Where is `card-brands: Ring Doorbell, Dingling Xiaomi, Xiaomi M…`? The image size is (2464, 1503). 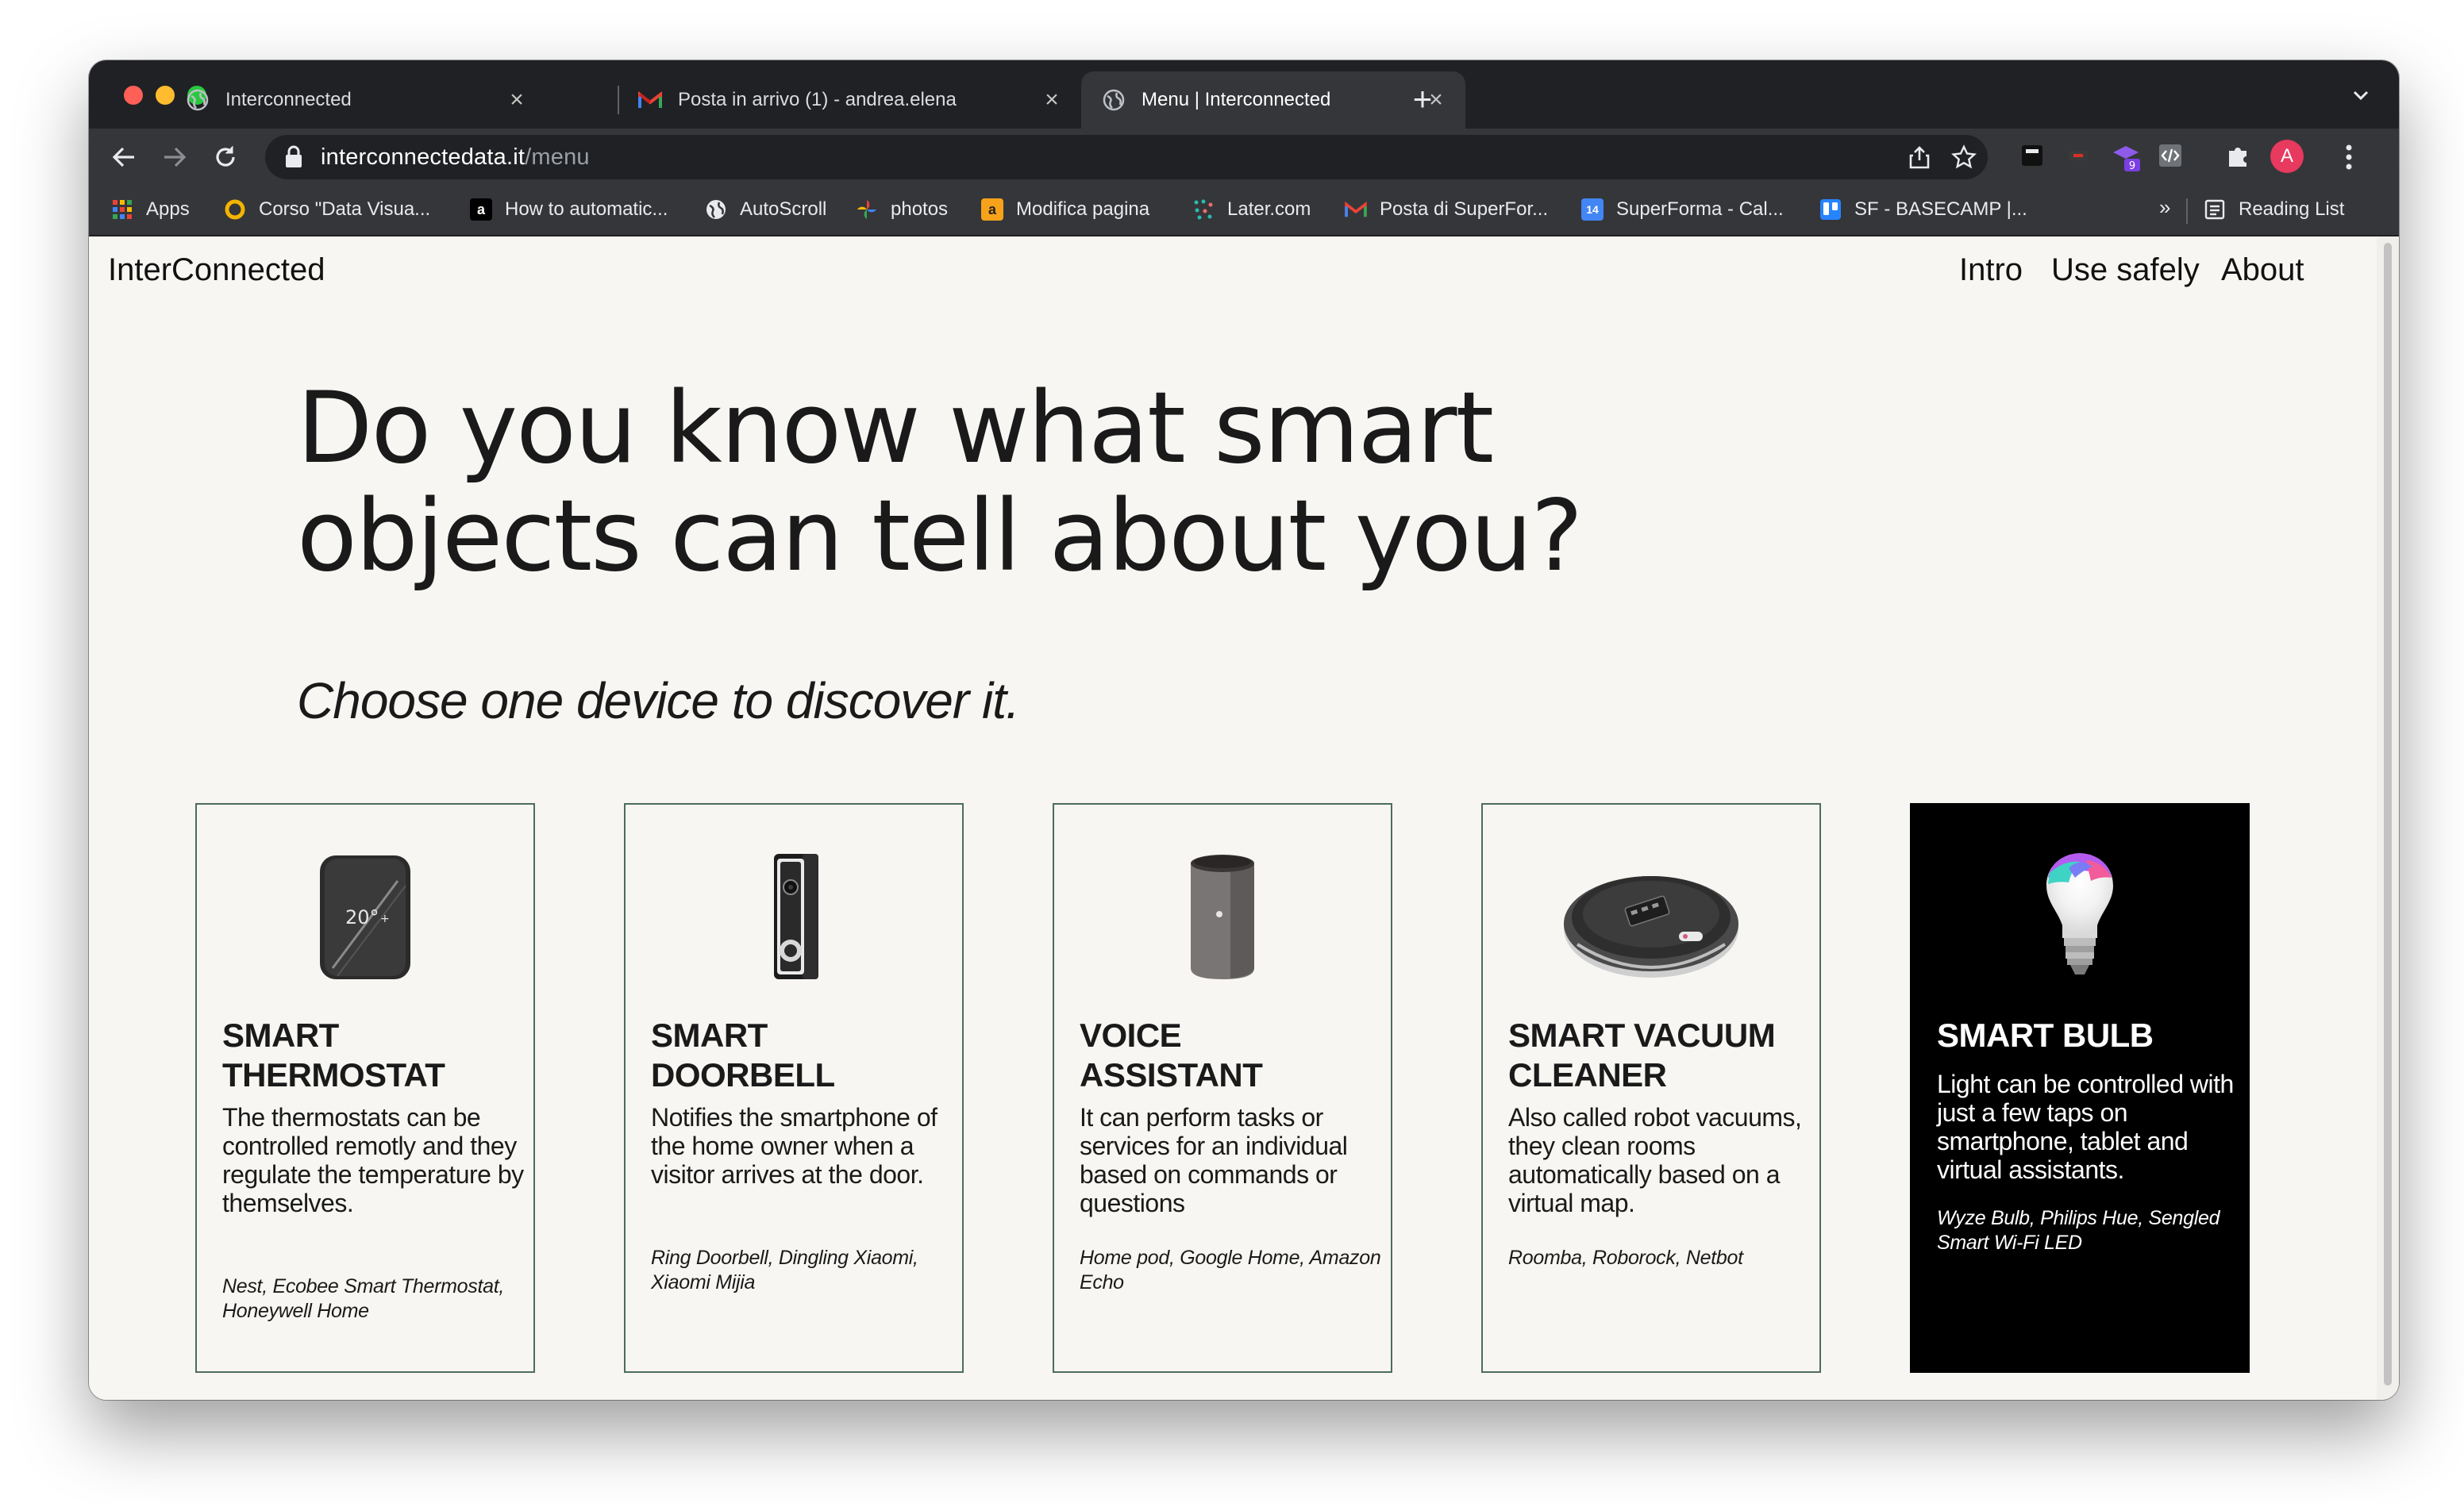
card-brands: Ring Doorbell, Dingling Xiaomi, Xiaomi M… is located at coordinates (784, 1270).